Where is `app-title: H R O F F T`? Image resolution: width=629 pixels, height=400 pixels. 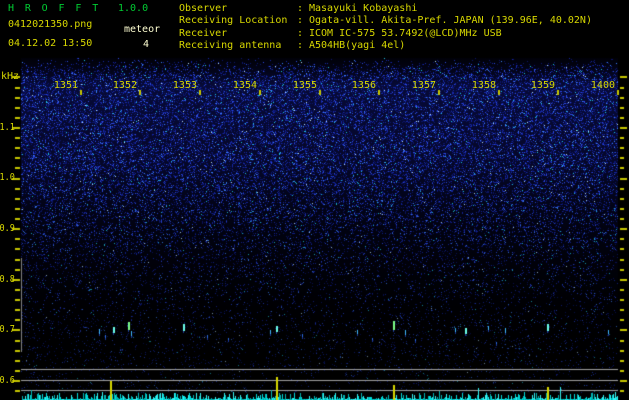 app-title: H R O F F T is located at coordinates (54, 8).